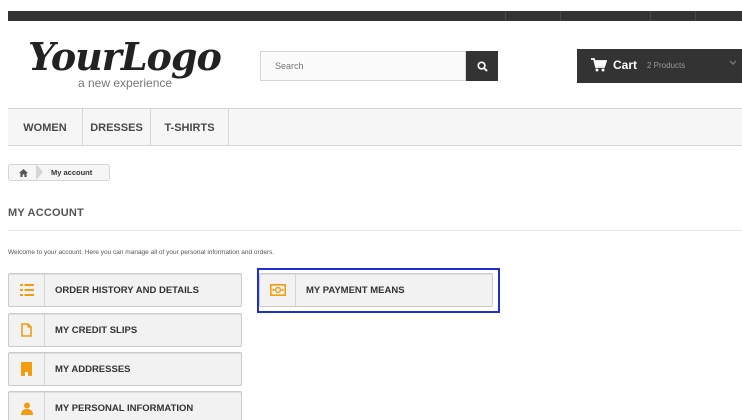  What do you see at coordinates (93, 369) in the screenshot?
I see `addresses-label: MY ADDRESSES` at bounding box center [93, 369].